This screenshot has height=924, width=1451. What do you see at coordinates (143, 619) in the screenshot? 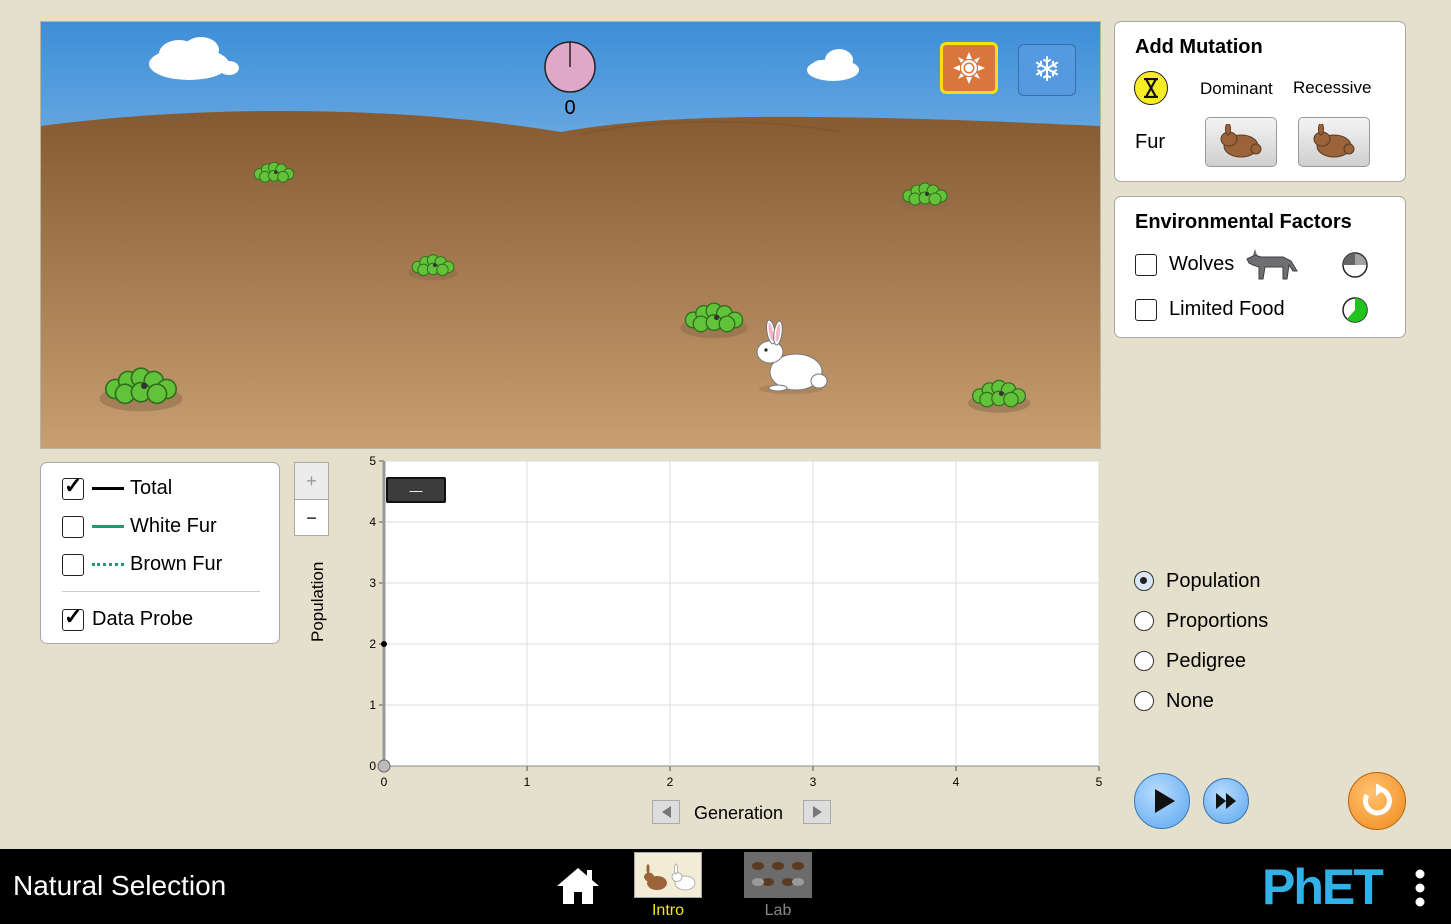
I see `data-probe-label: Data Probe` at bounding box center [143, 619].